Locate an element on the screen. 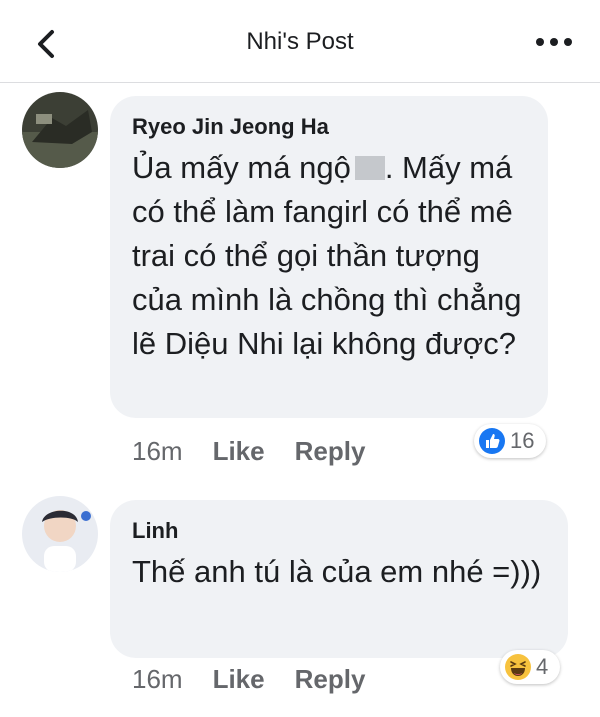 Image resolution: width=600 pixels, height=717 pixels. comment-text: Thế anh tú là của em nhé =))) is located at coordinates (337, 571).